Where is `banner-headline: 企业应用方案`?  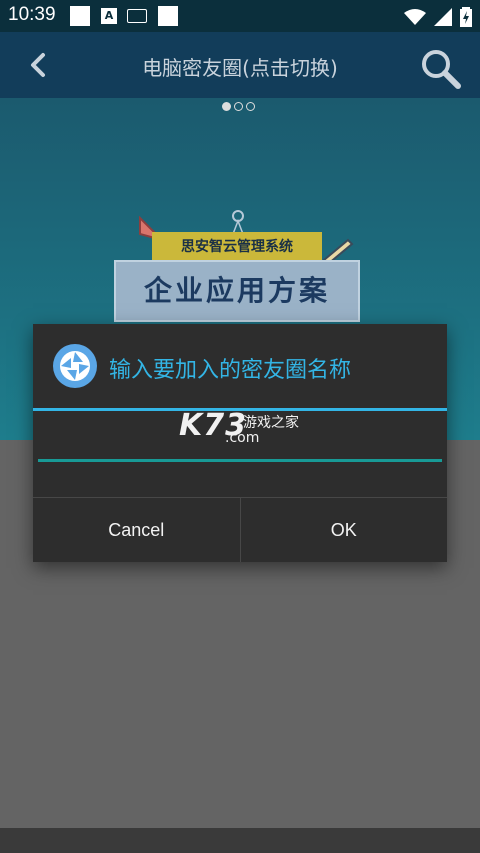 banner-headline: 企业应用方案 is located at coordinates (237, 291).